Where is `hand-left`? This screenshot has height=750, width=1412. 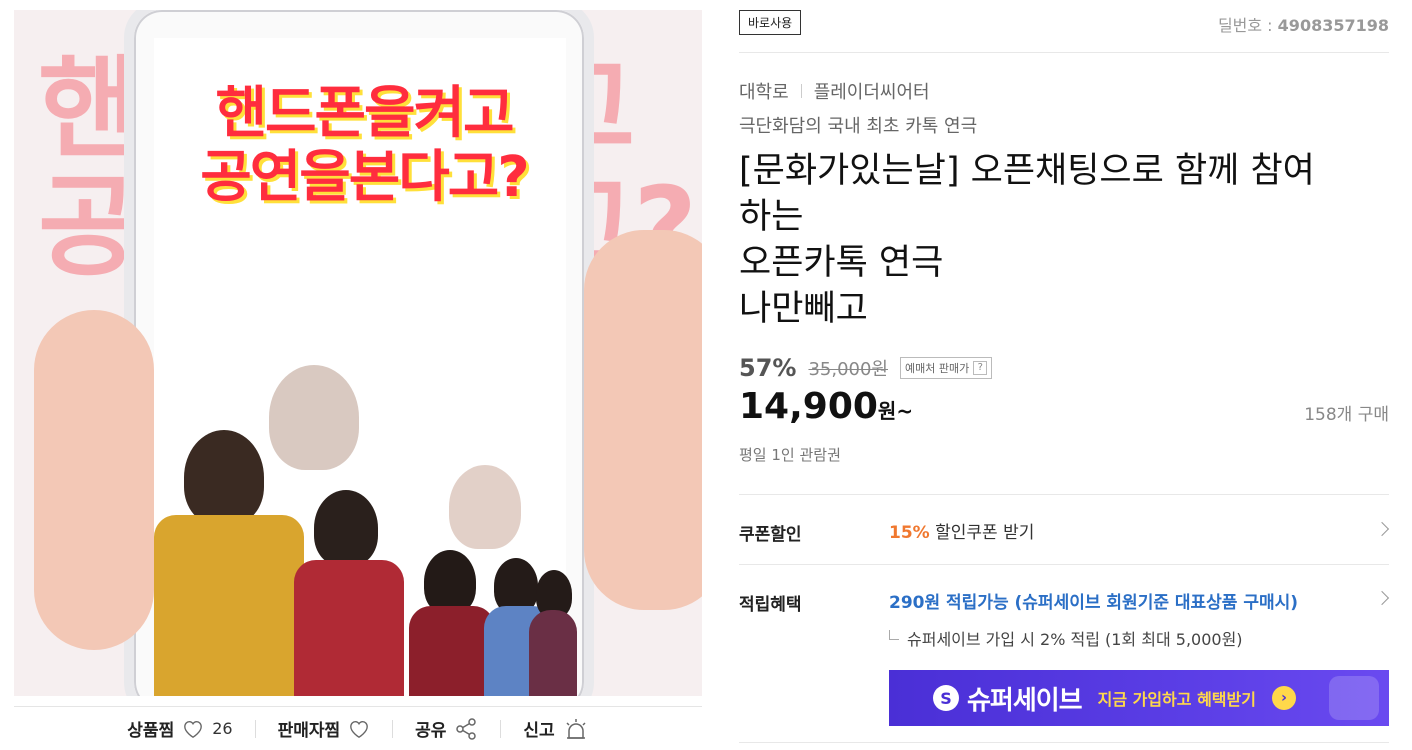 hand-left is located at coordinates (94, 480).